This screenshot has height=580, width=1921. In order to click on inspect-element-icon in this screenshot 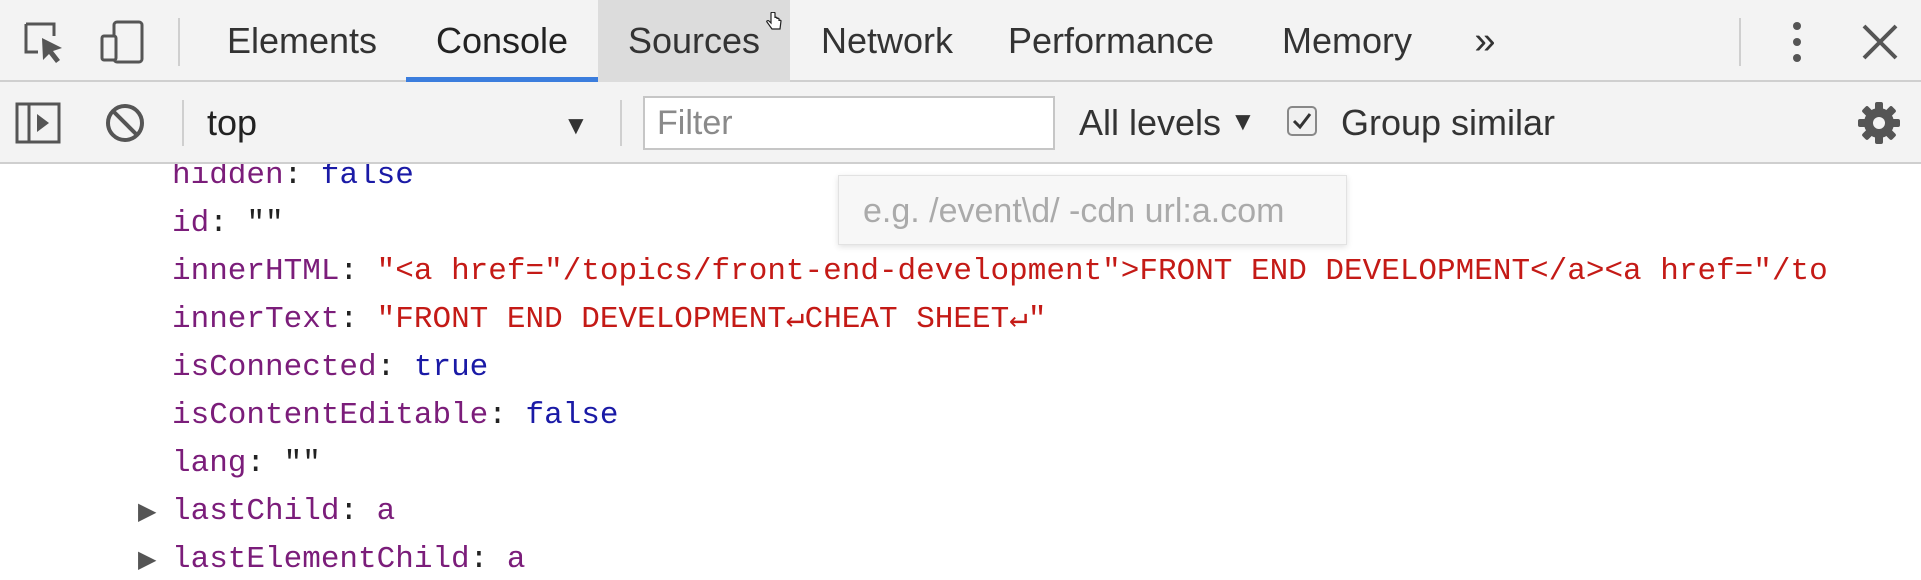, I will do `click(44, 42)`.